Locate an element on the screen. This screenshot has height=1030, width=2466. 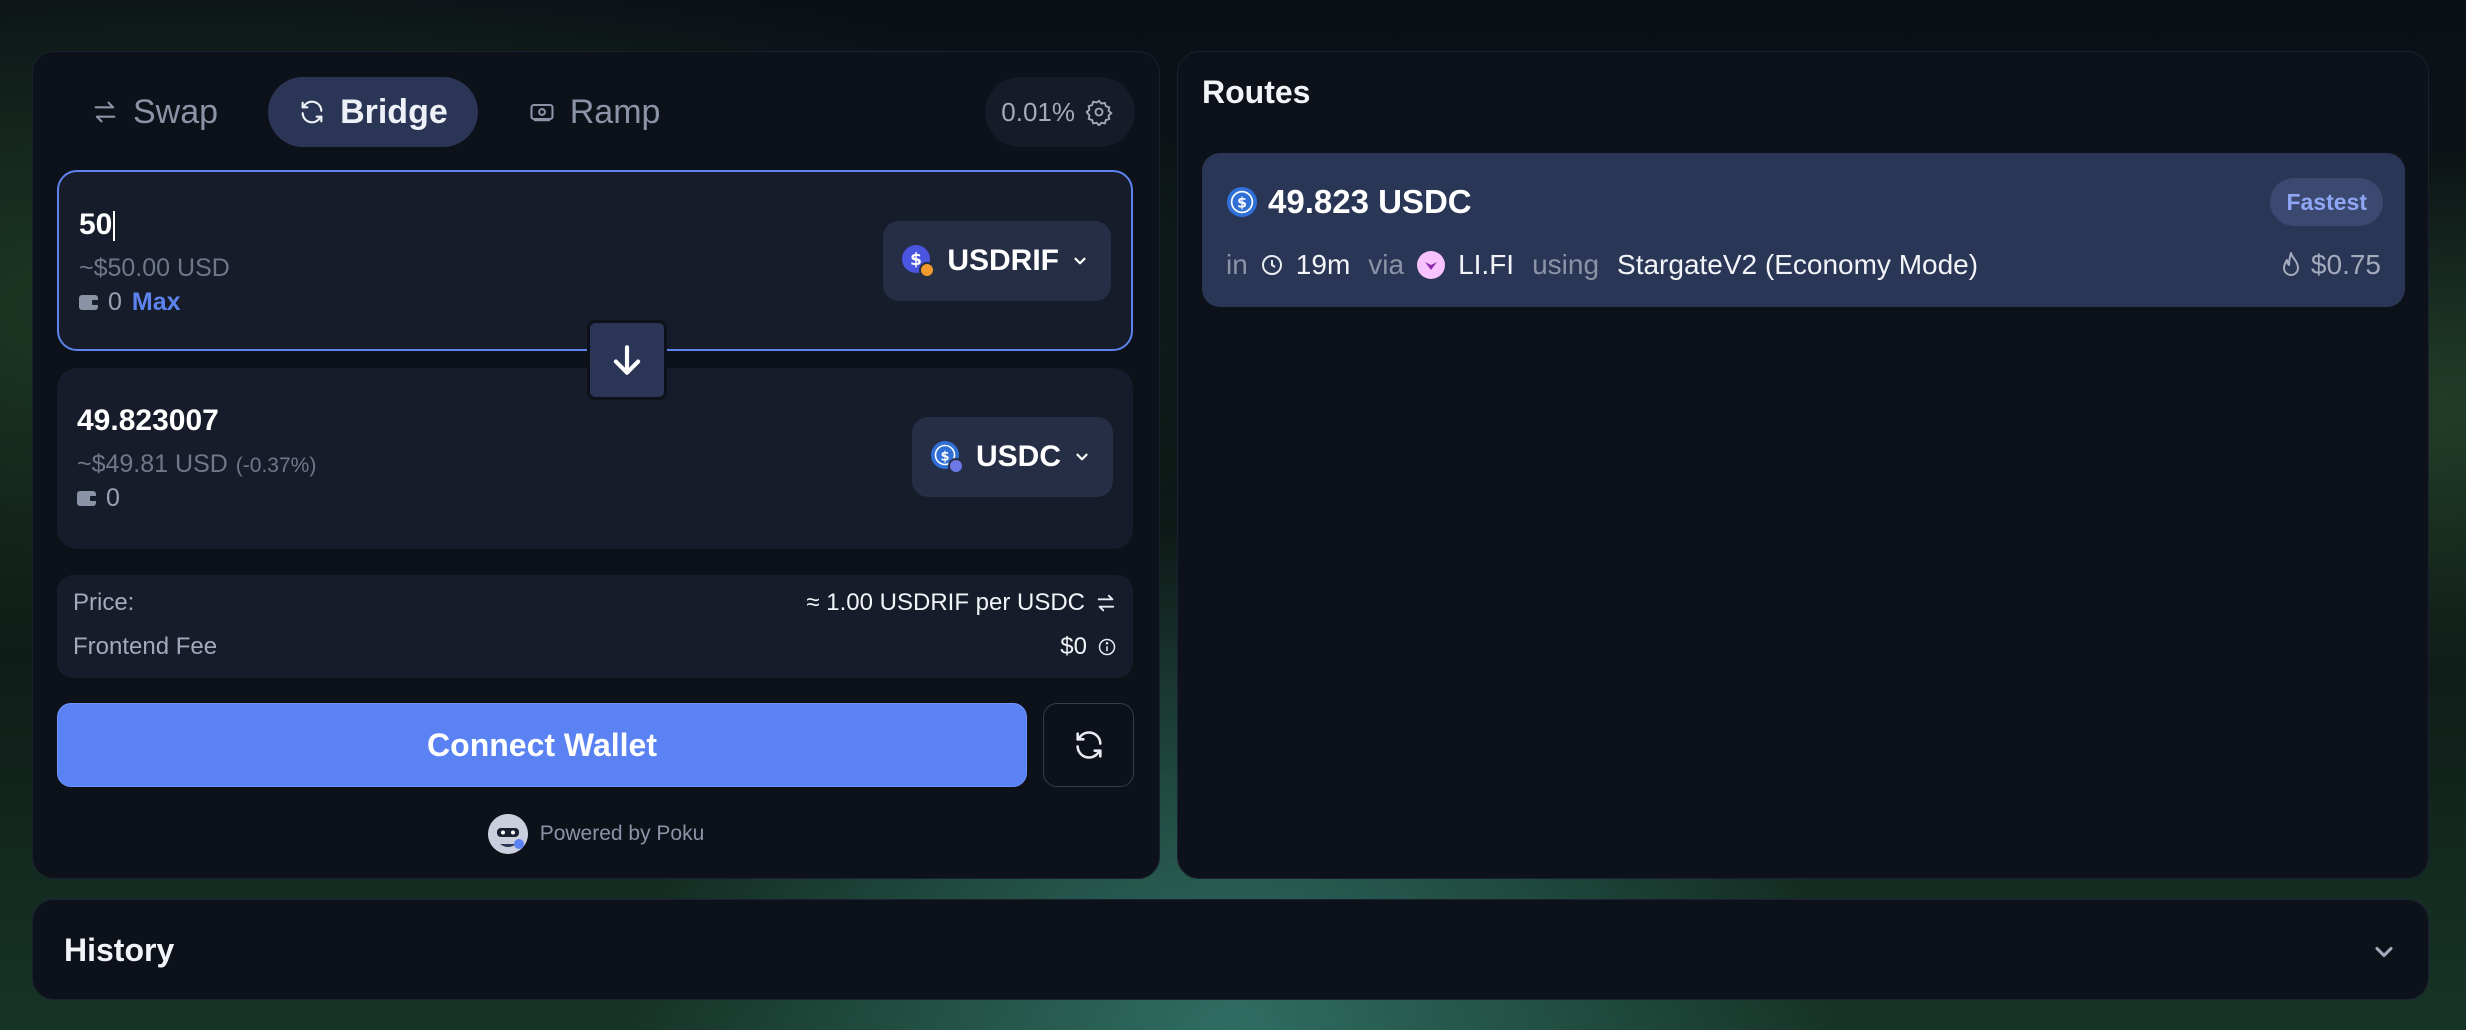
price-value-wrap: ≈ 1.00 USDRIF per USDC is located at coordinates (961, 603).